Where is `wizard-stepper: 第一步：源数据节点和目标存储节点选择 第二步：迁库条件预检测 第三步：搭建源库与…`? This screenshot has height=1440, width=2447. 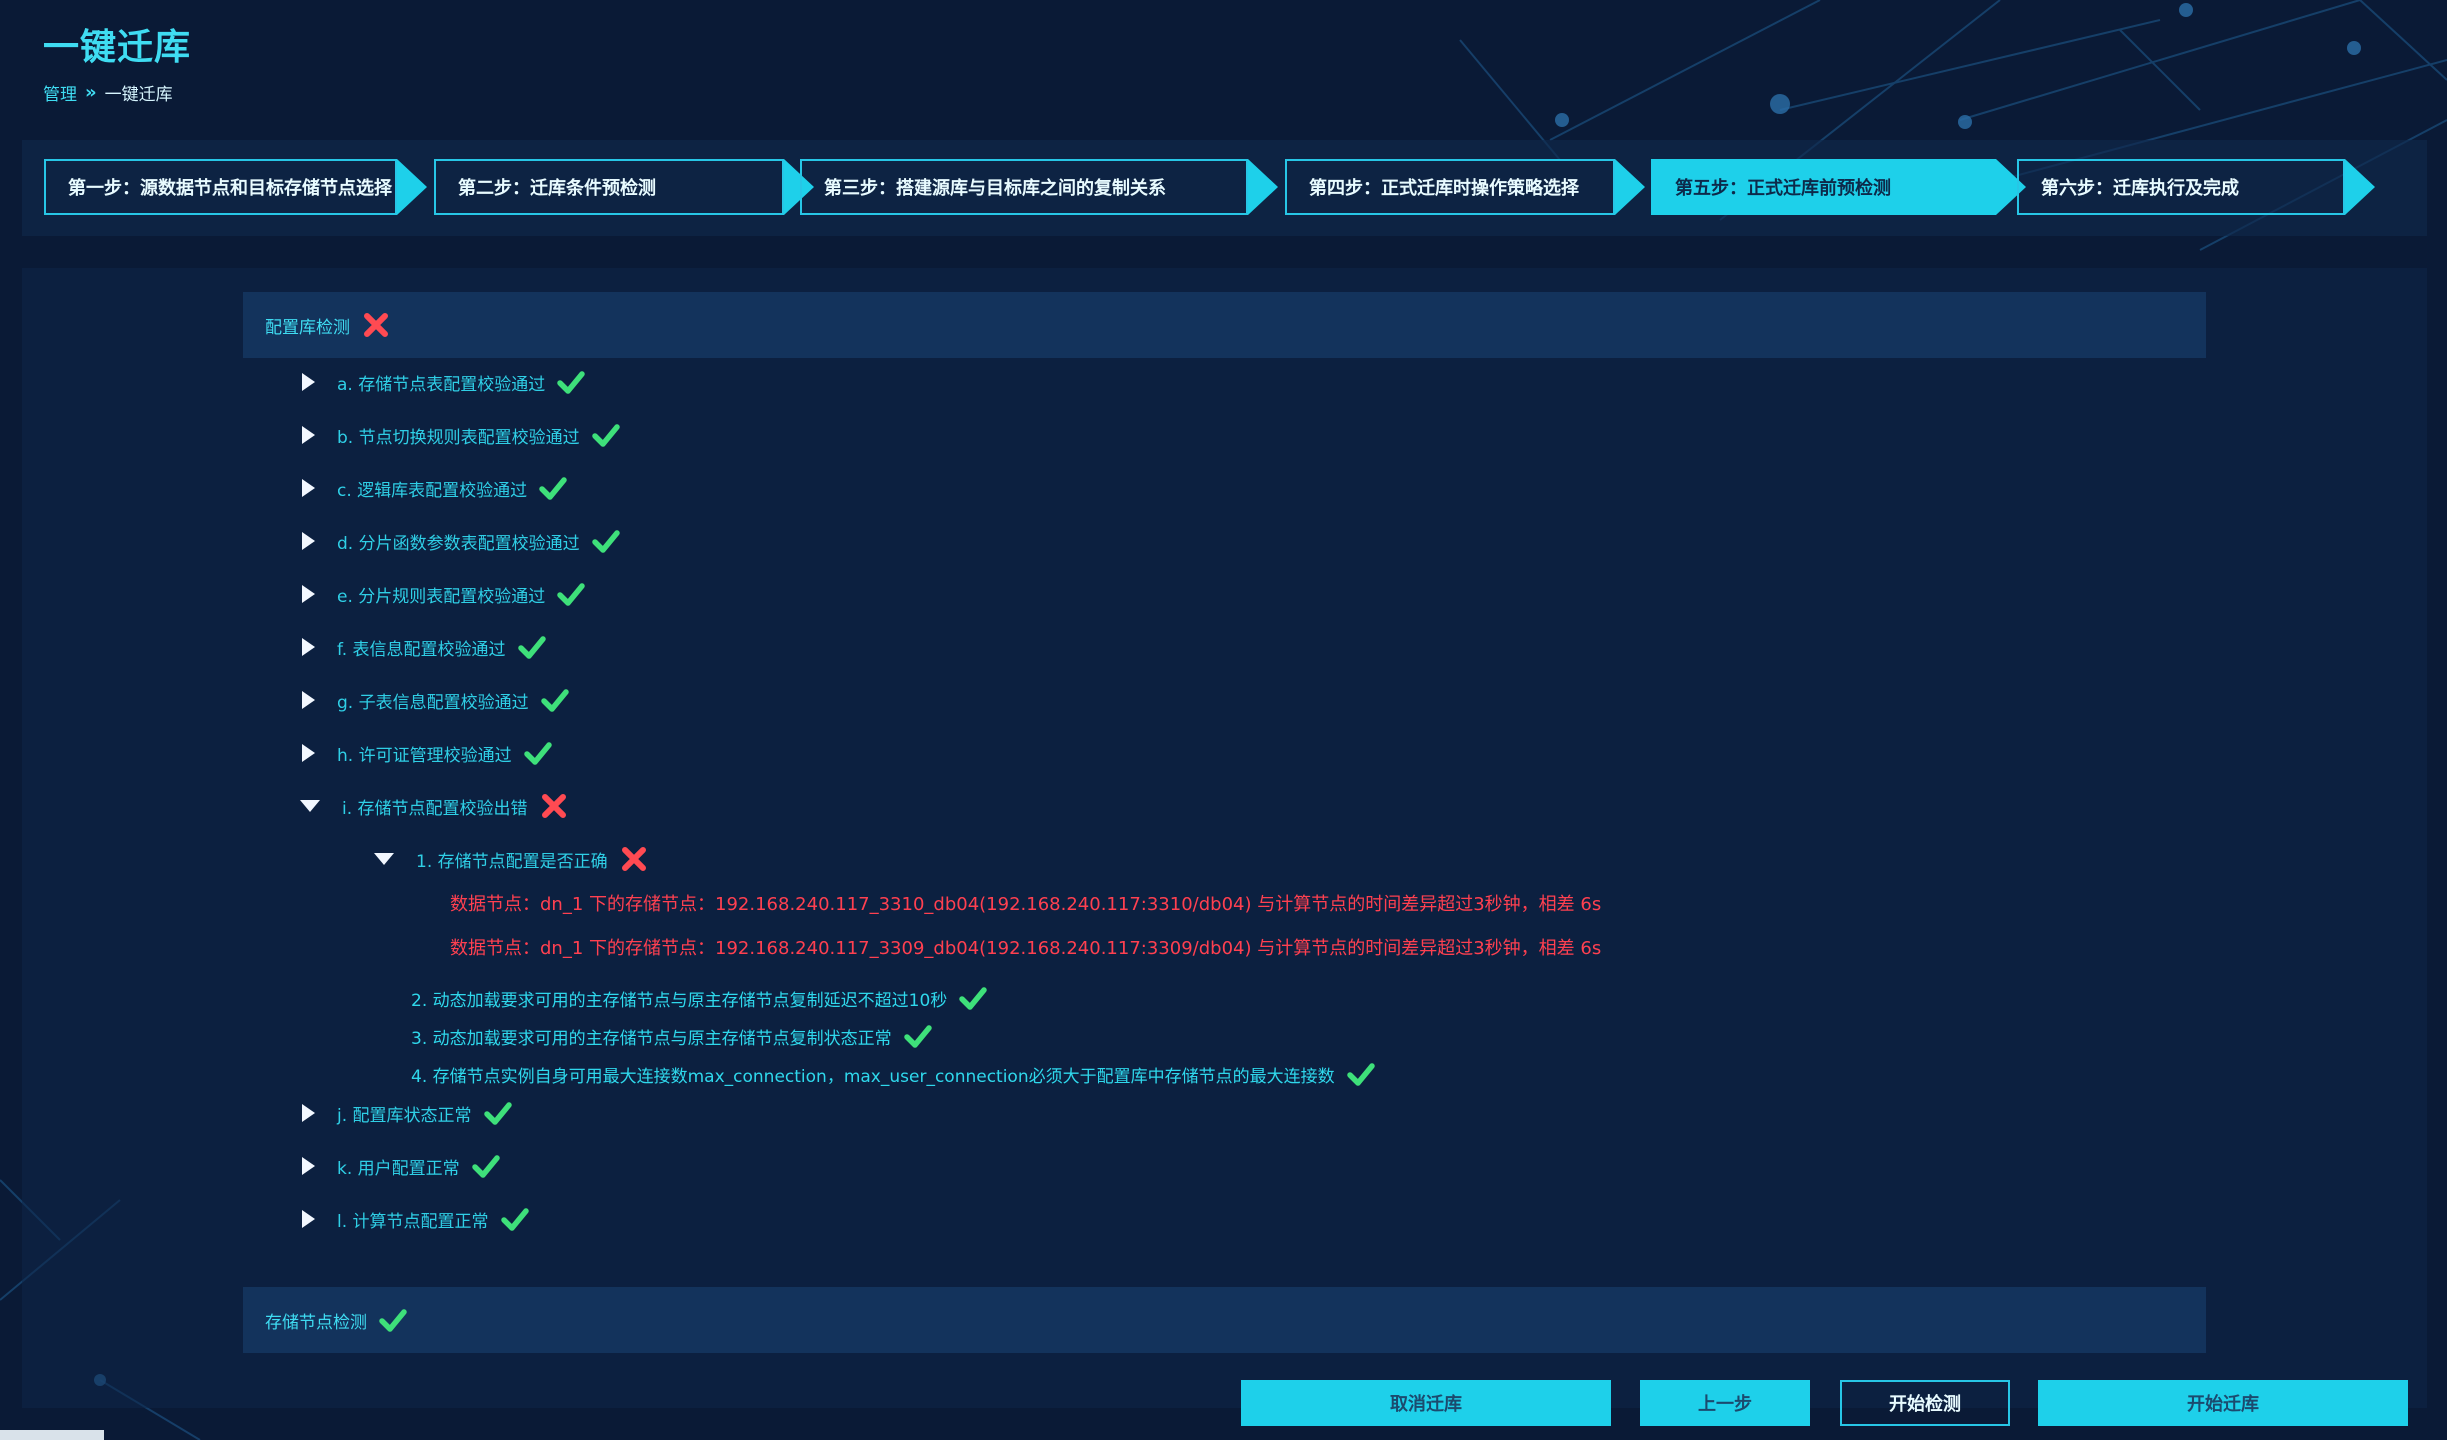 wizard-stepper: 第一步：源数据节点和目标存储节点选择 第二步：迁库条件预检测 第三步：搭建源库与… is located at coordinates (1224, 188).